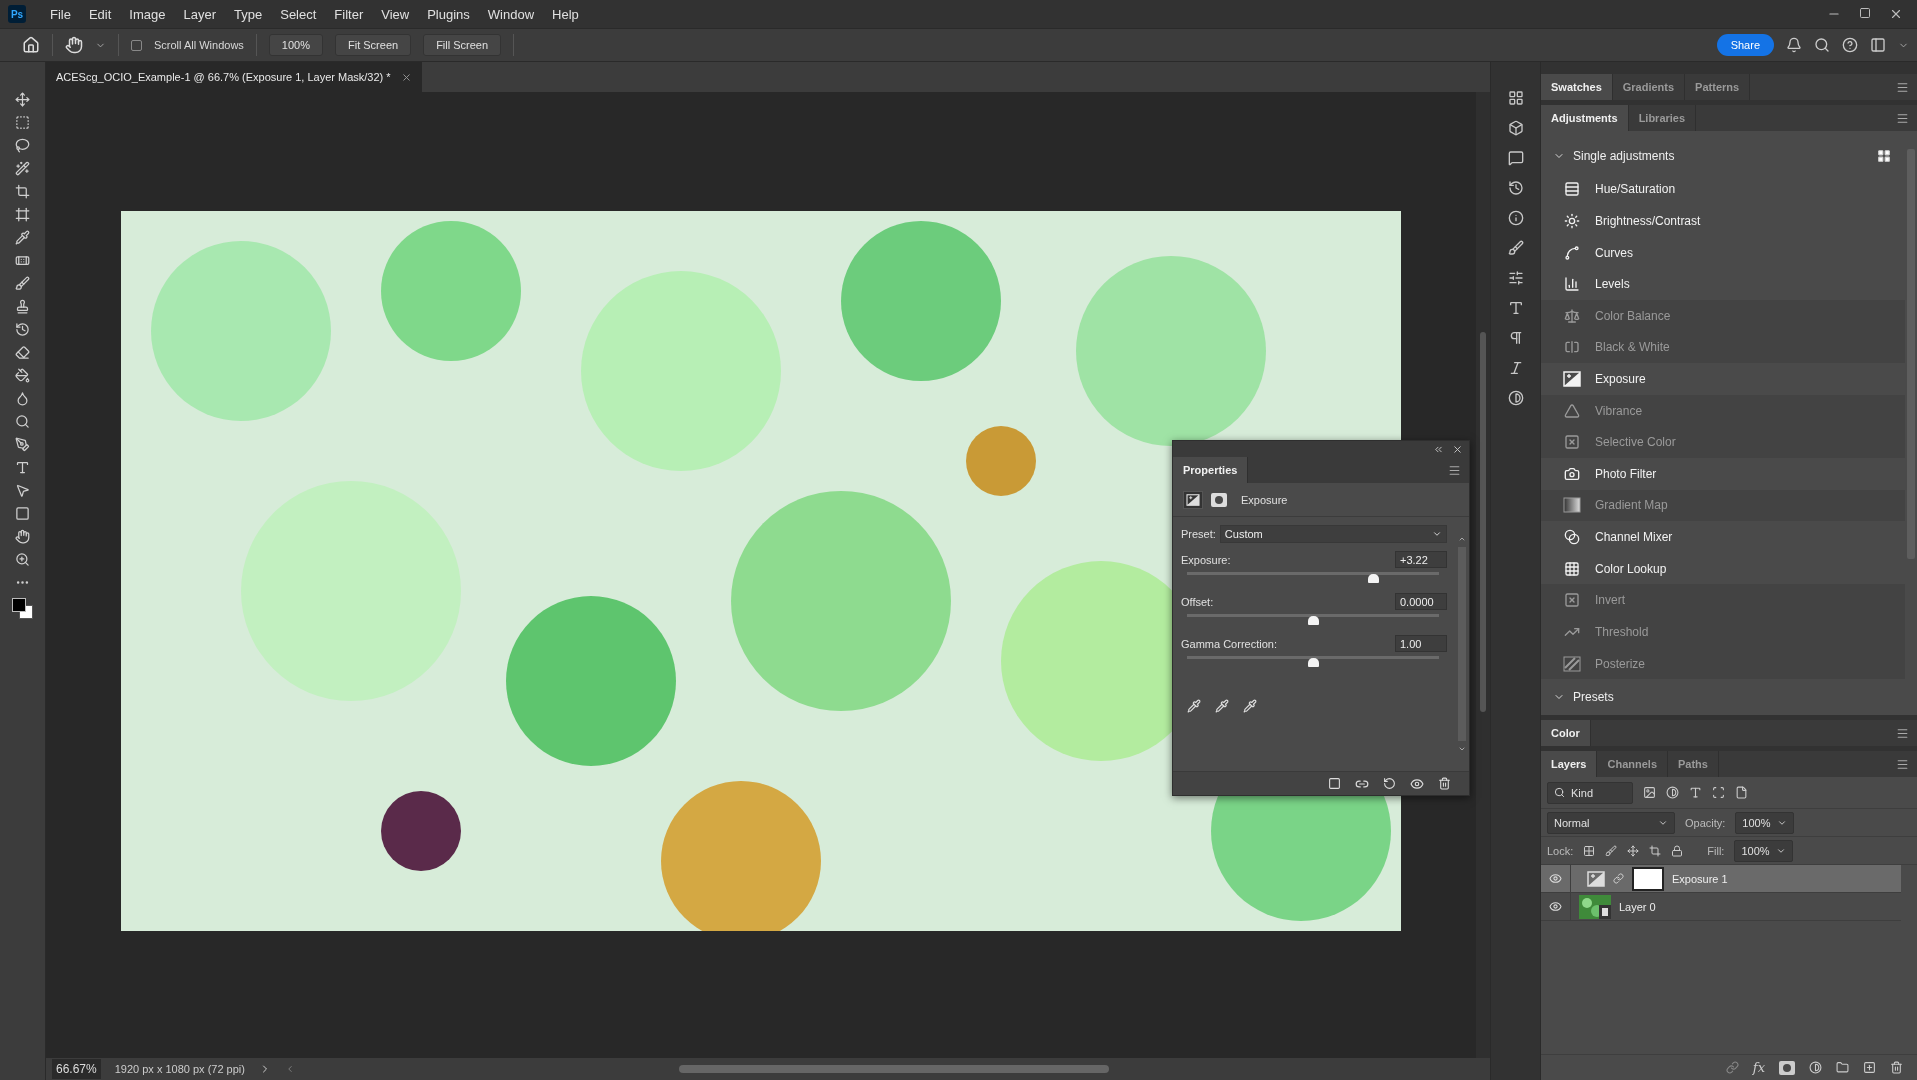  Describe the element at coordinates (1515, 98) in the screenshot. I see `grid-icon` at that location.